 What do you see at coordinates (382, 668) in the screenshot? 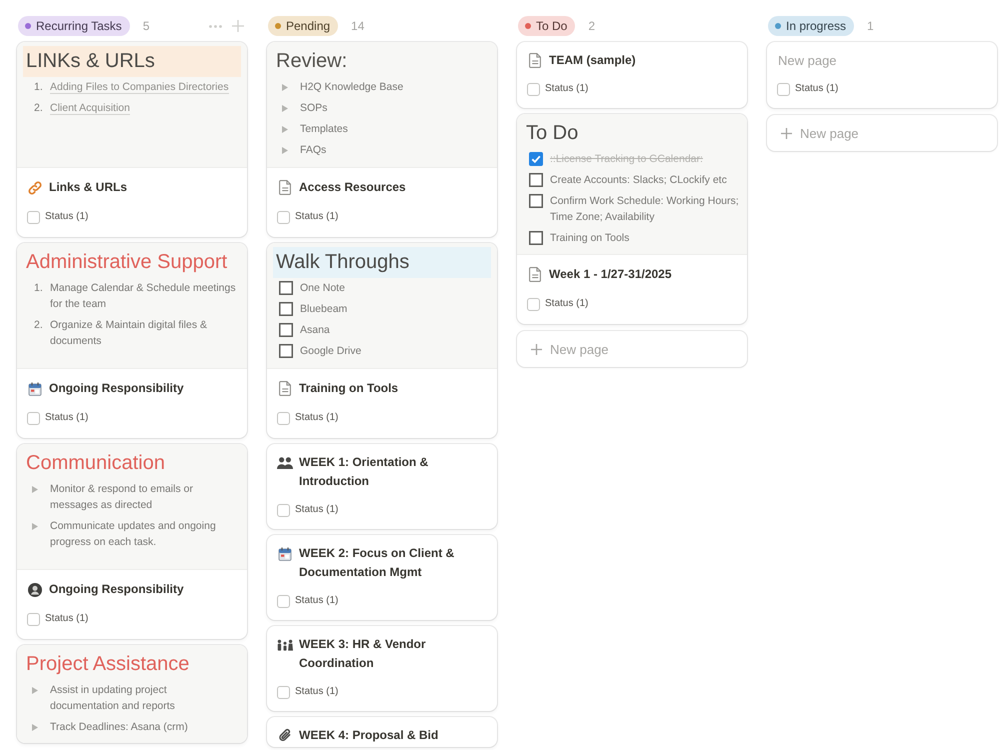
I see `task-card: WEEK 3: HR & Vendor Coordination Status (1)` at bounding box center [382, 668].